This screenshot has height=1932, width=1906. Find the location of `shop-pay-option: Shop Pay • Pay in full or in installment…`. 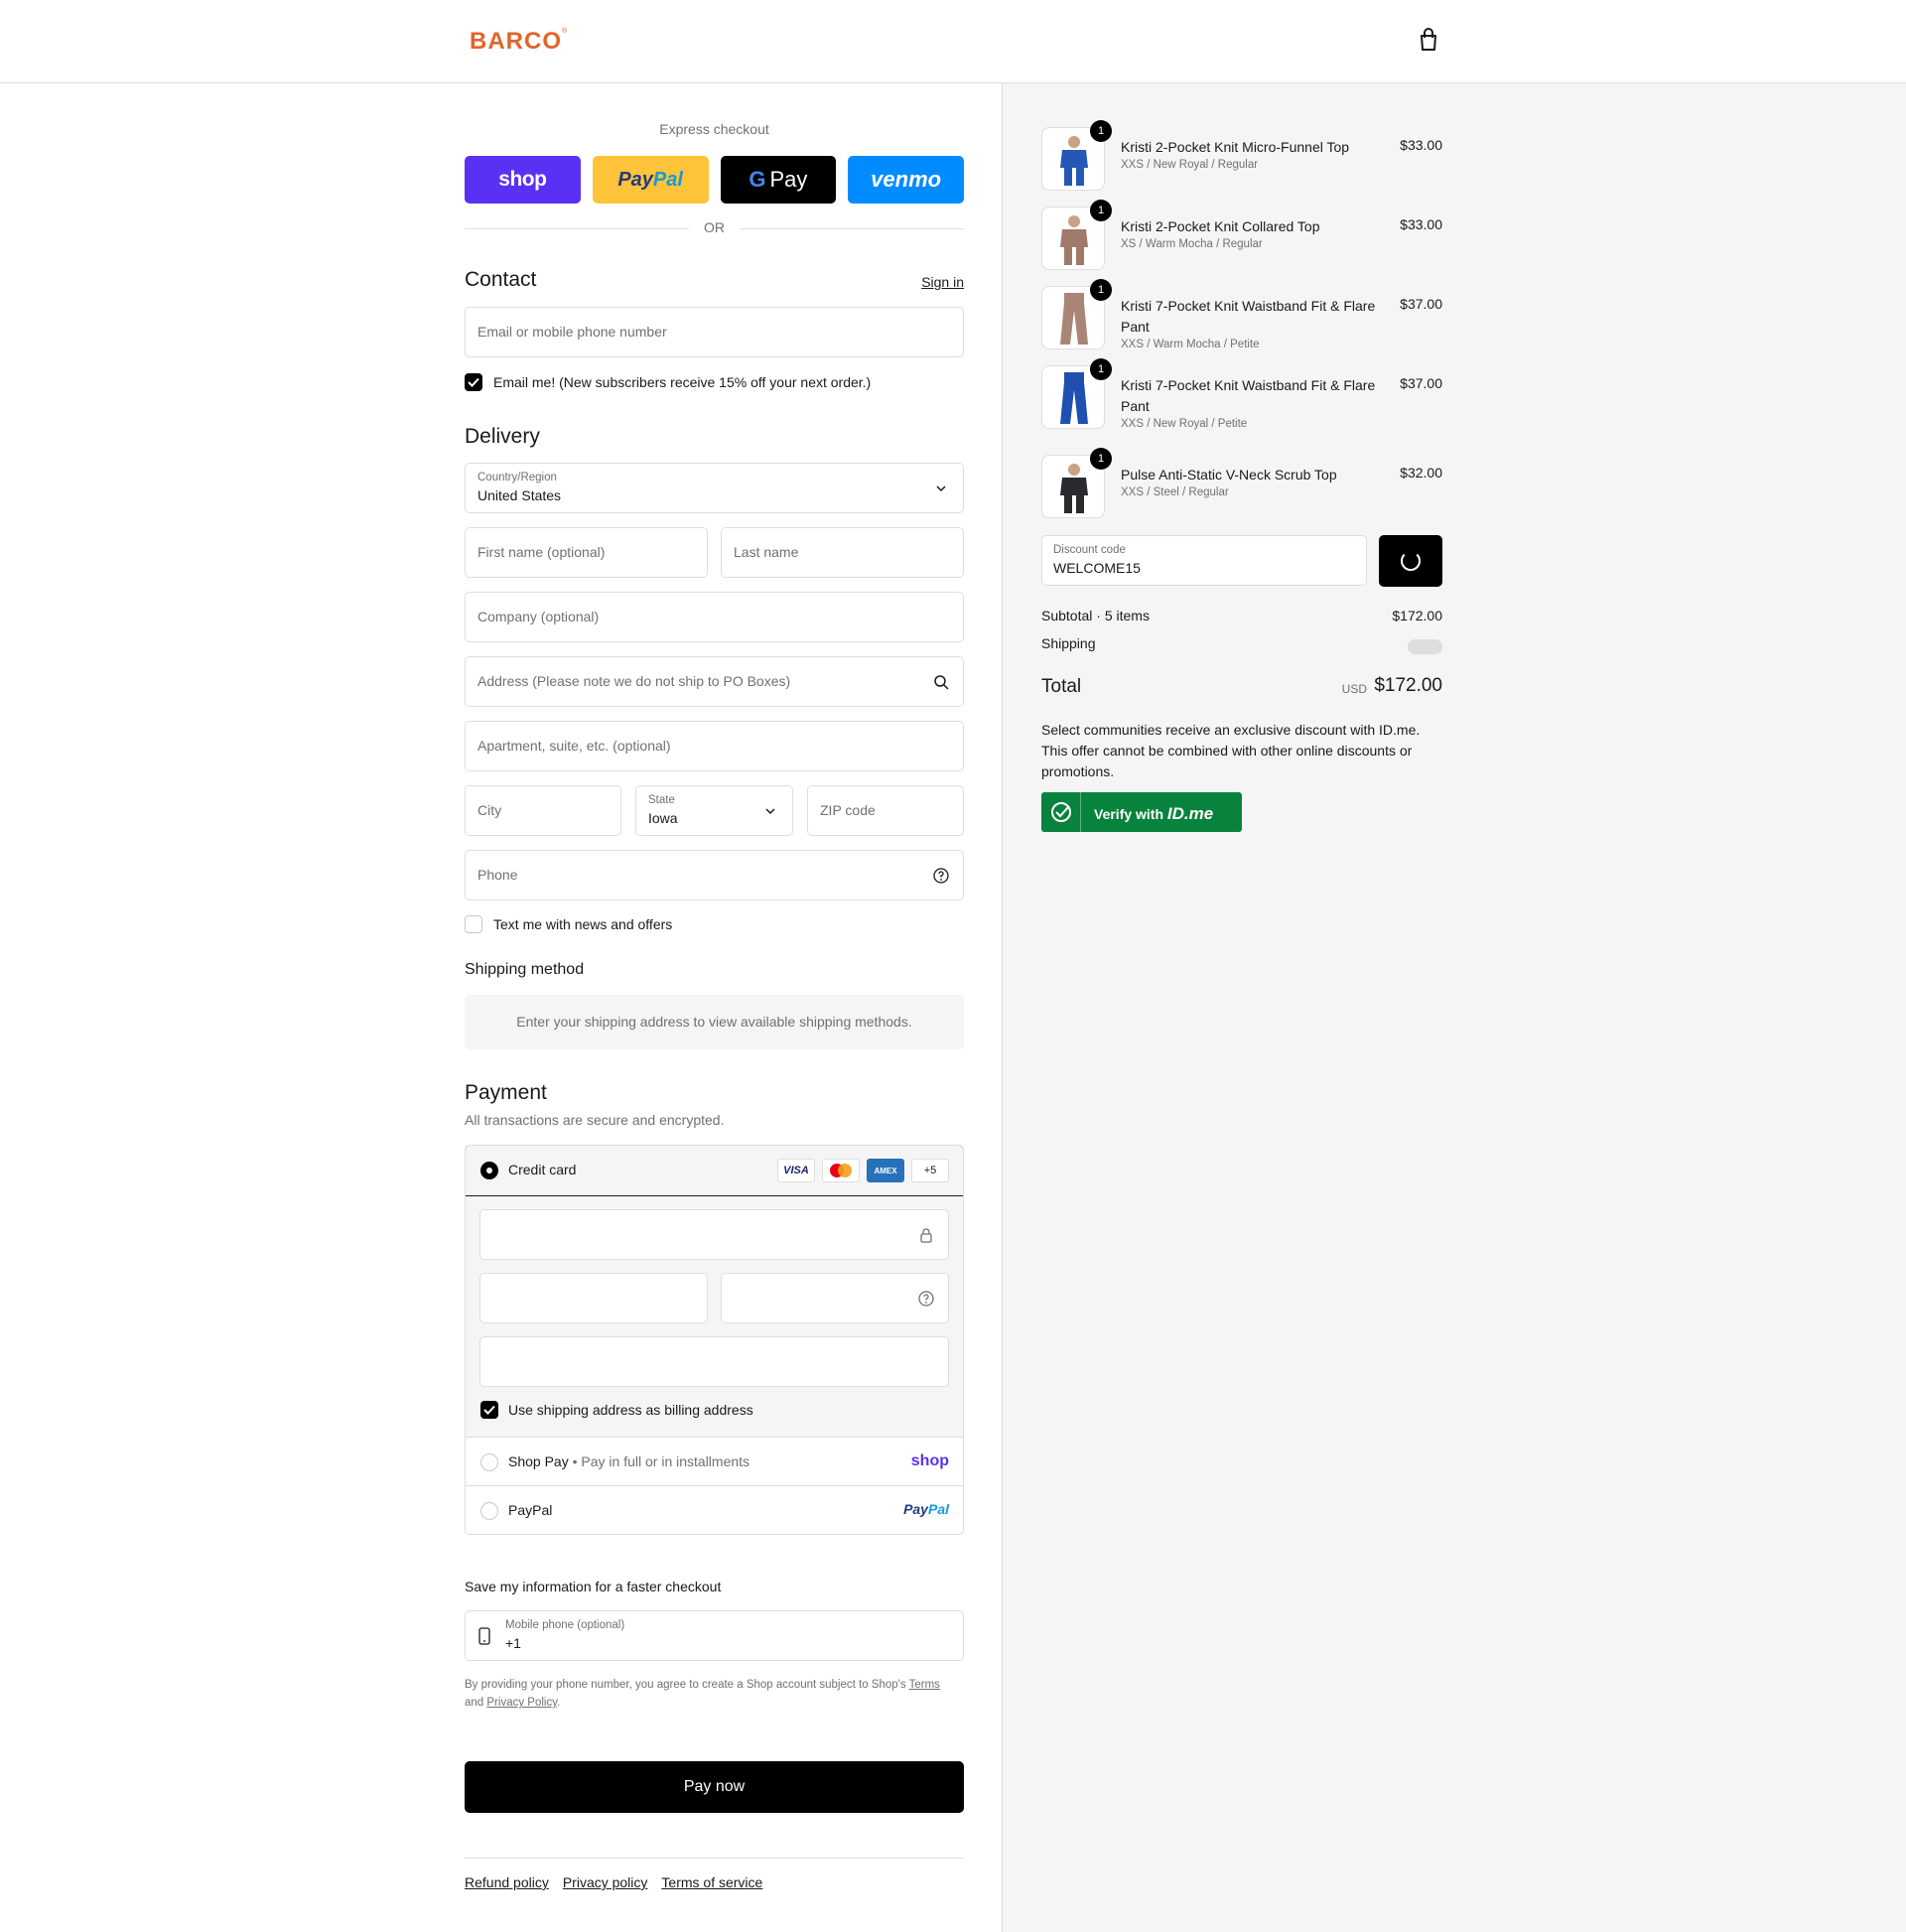

shop-pay-option: Shop Pay • Pay in full or in installment… is located at coordinates (714, 1462).